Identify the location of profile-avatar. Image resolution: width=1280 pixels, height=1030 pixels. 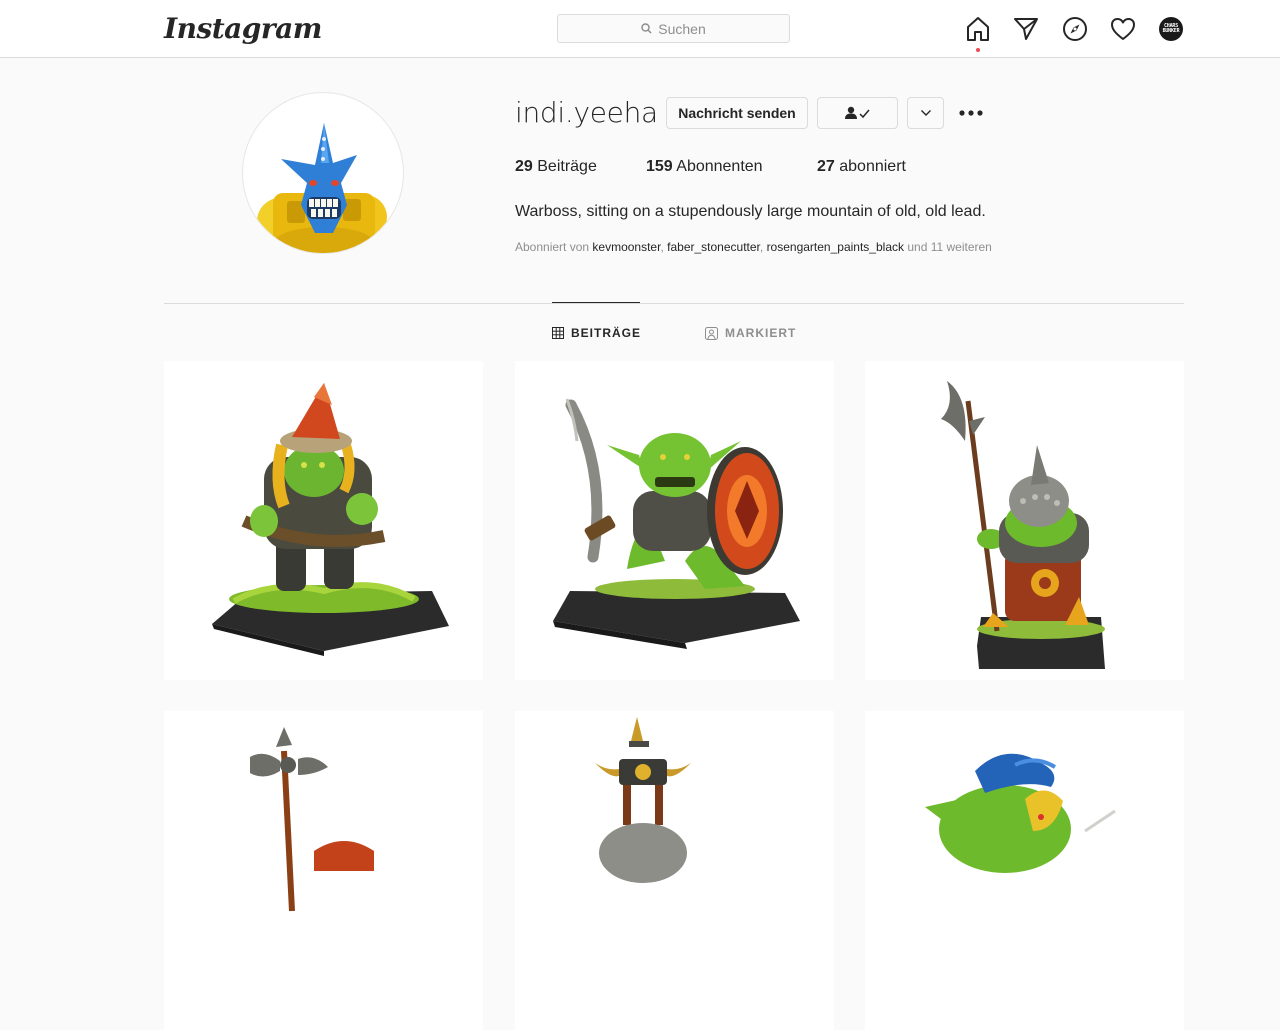
(323, 173).